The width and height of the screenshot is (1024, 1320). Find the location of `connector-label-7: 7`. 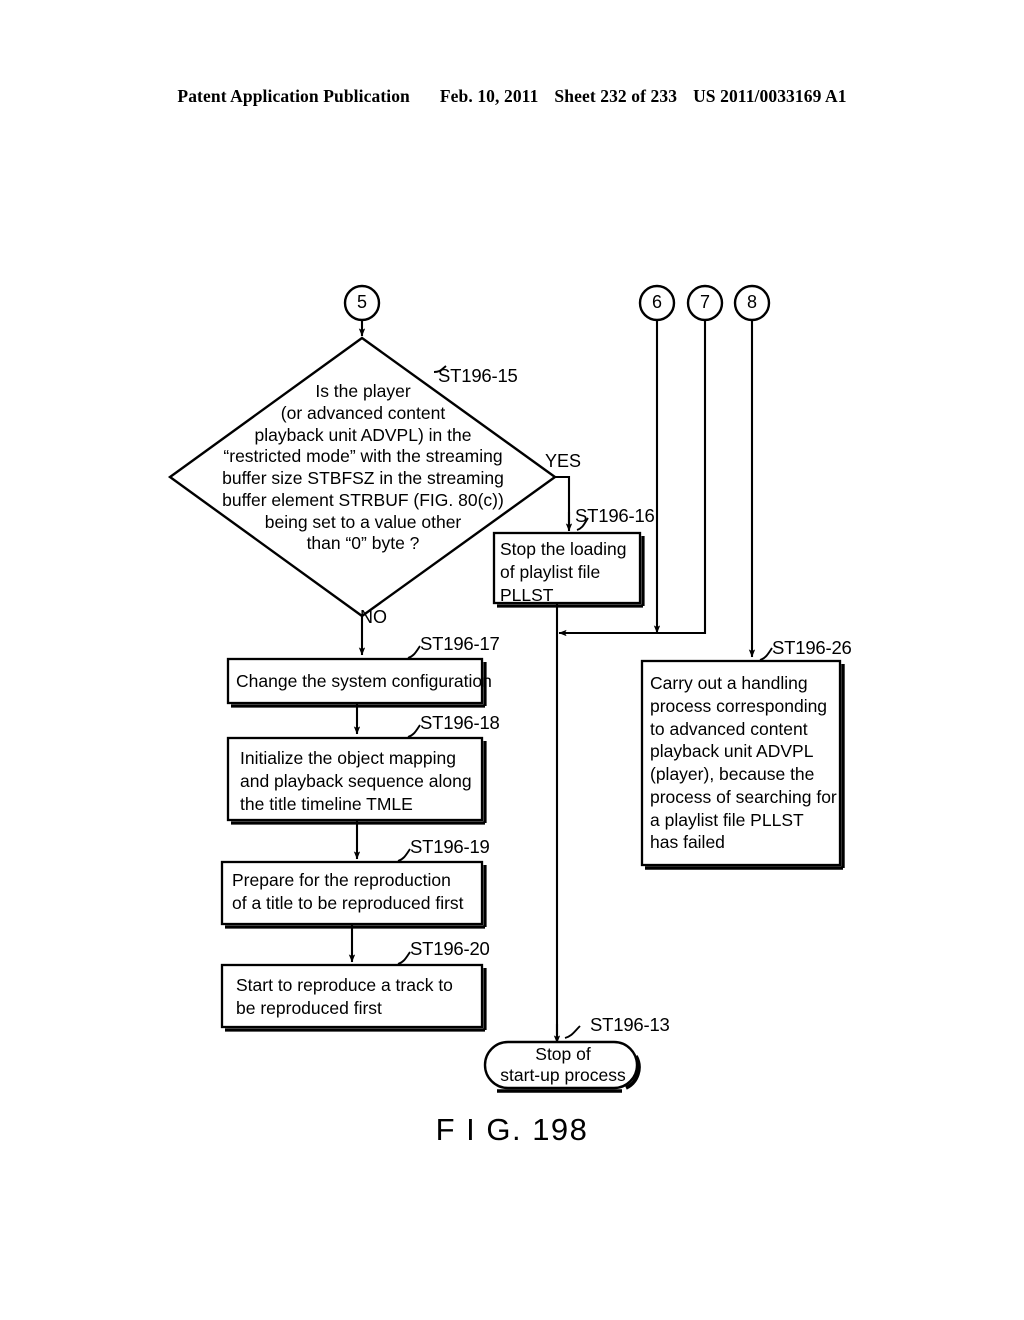

connector-label-7: 7 is located at coordinates (704, 302).